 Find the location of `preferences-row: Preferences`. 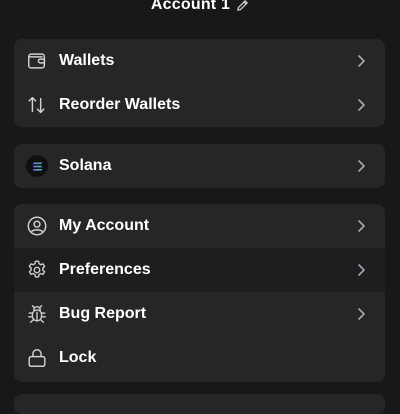

preferences-row: Preferences is located at coordinates (199, 270).